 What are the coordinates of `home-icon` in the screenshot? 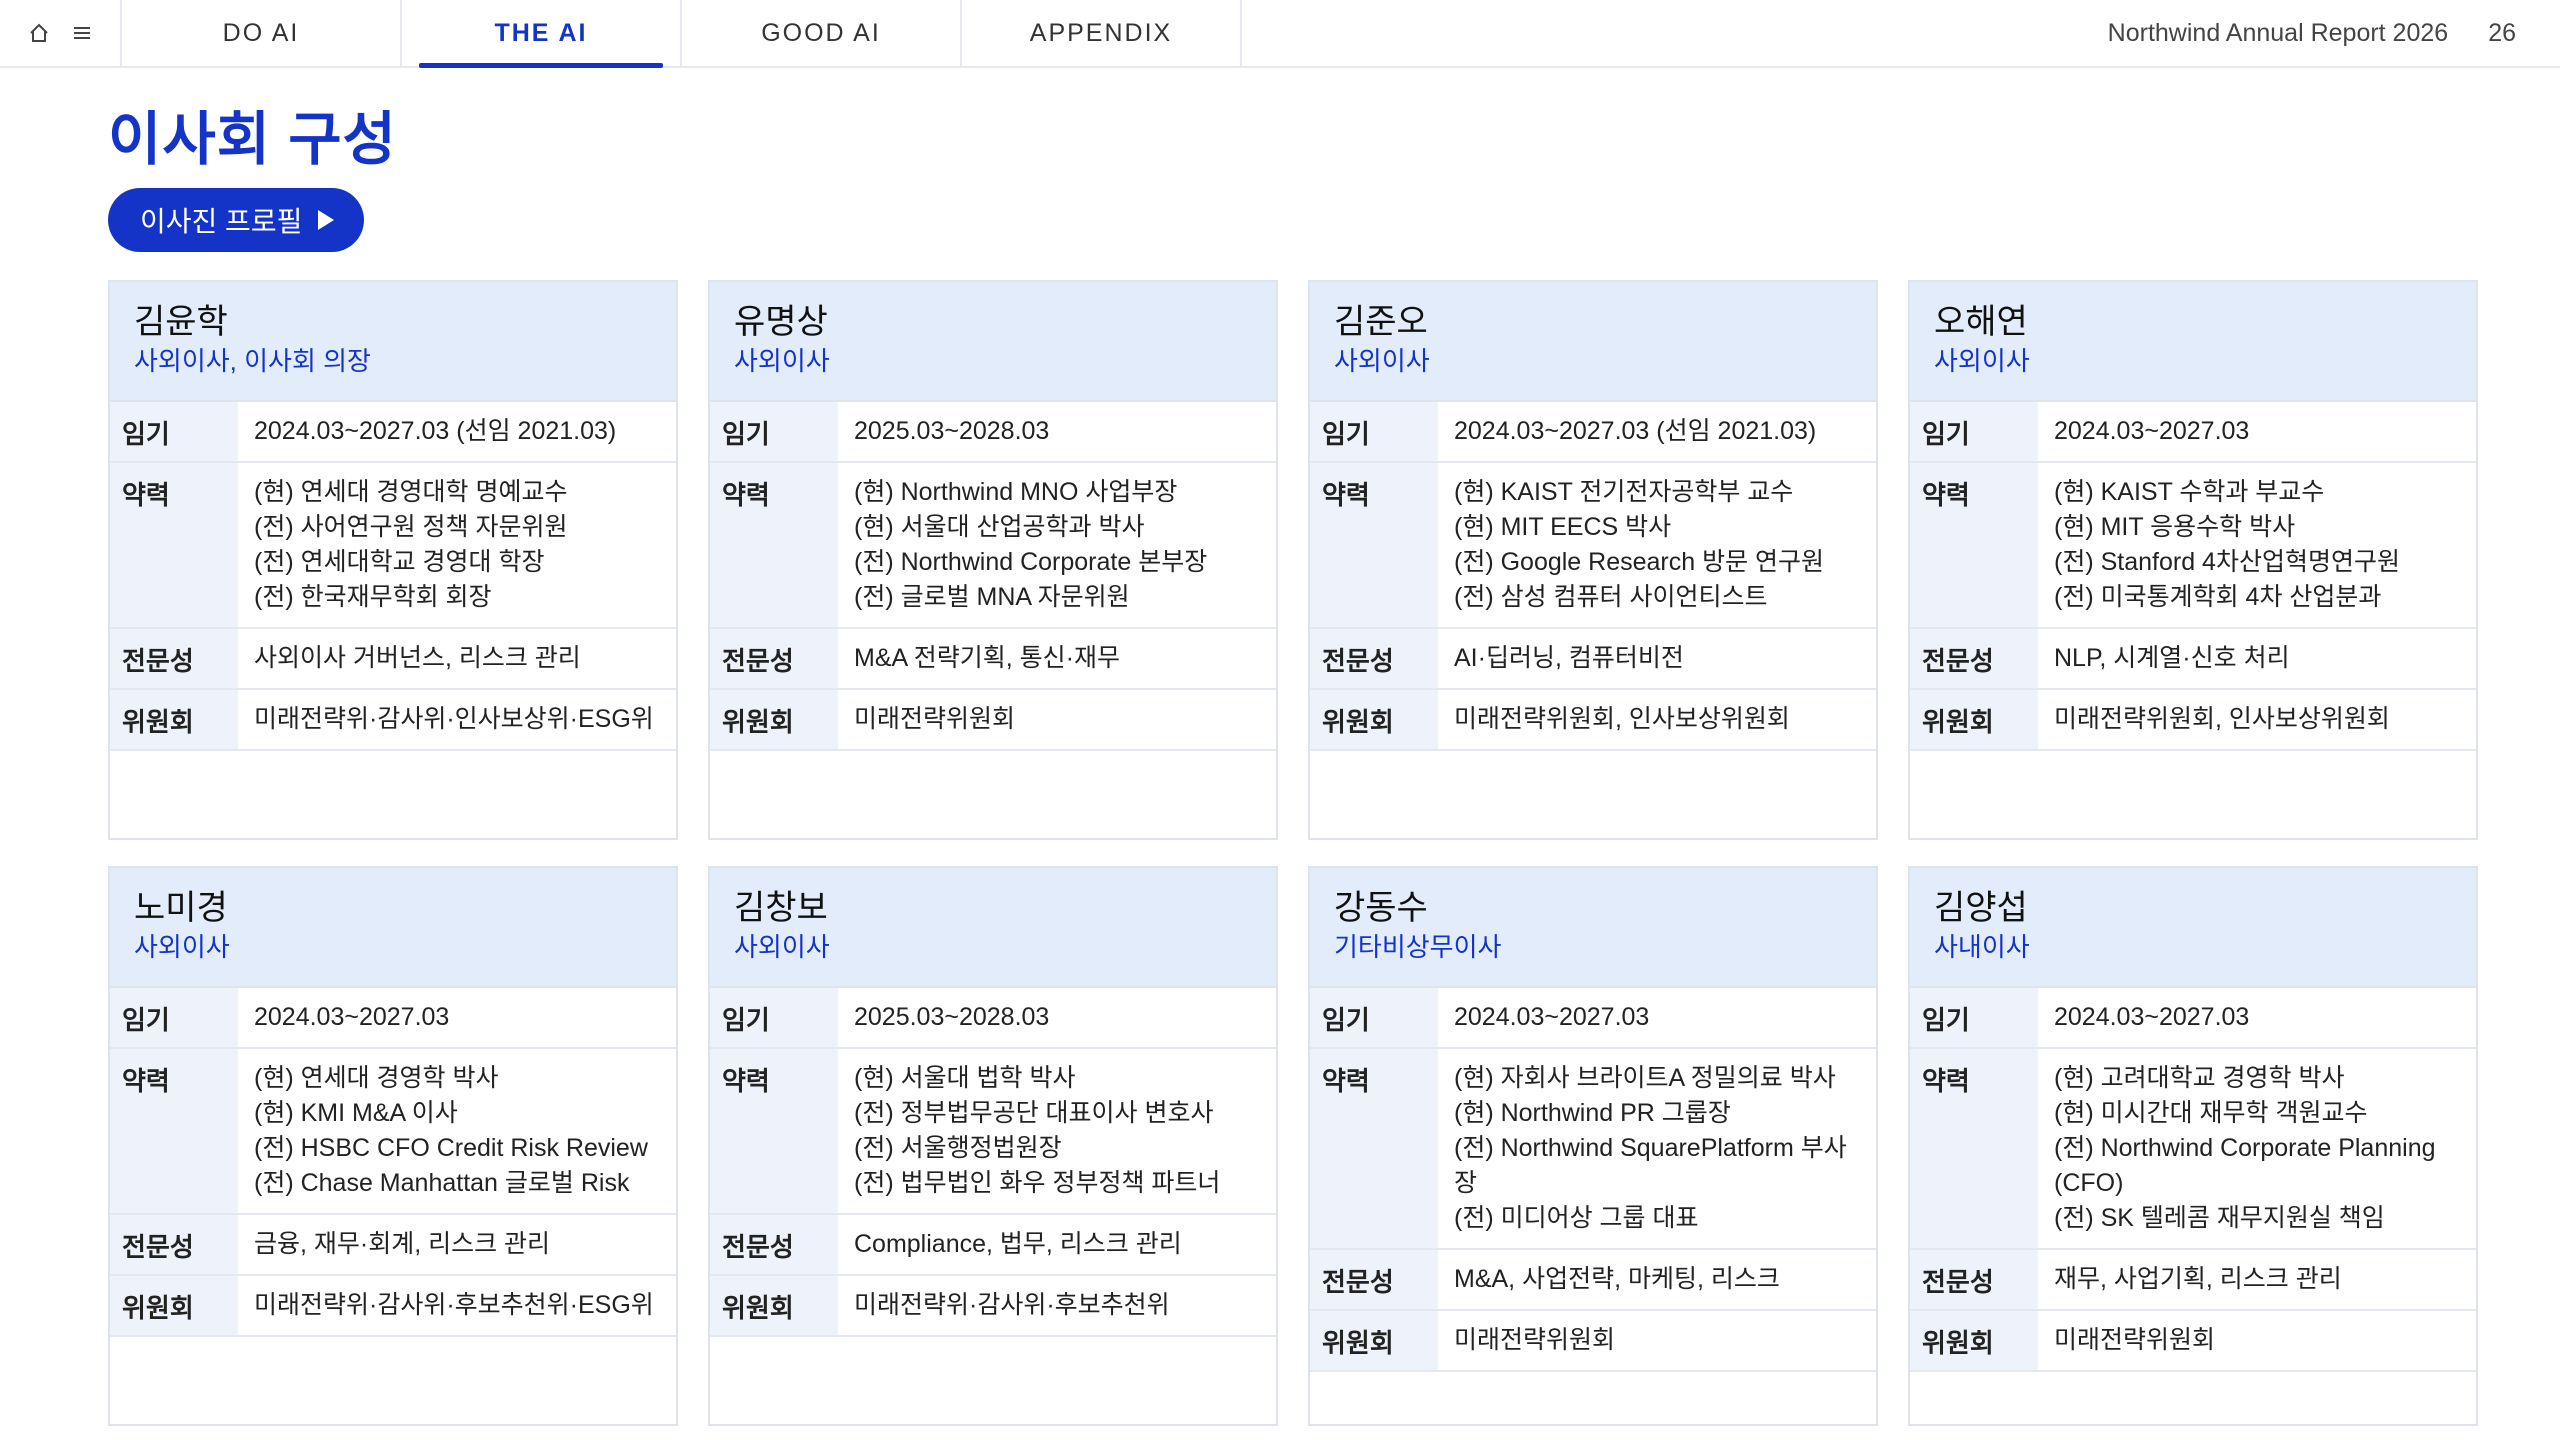 It's located at (39, 33).